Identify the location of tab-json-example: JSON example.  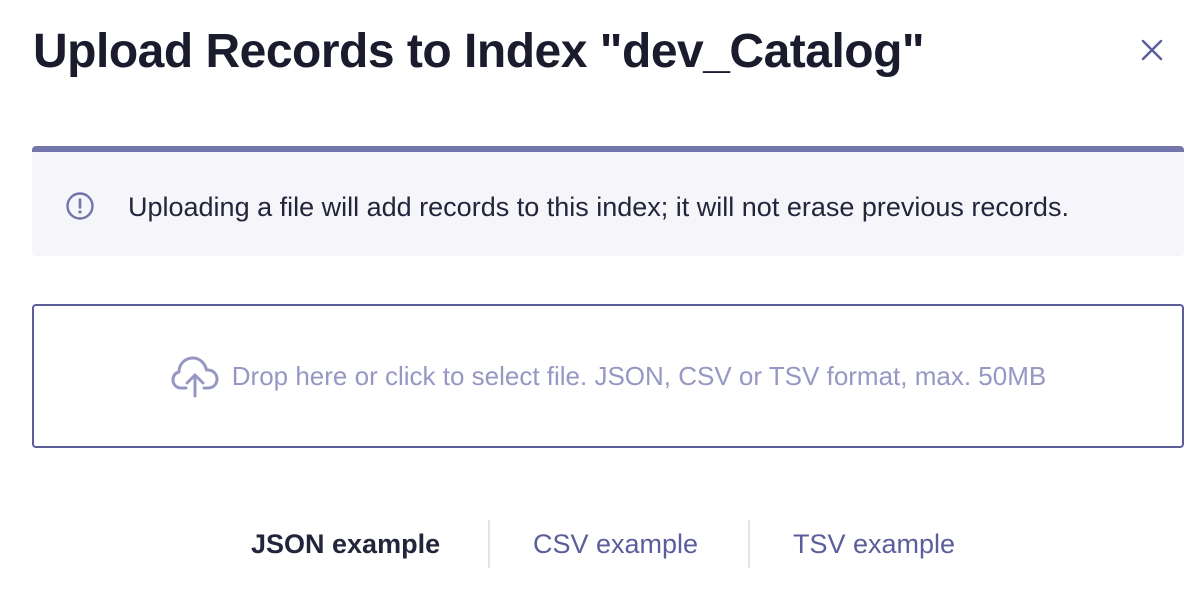
(345, 544).